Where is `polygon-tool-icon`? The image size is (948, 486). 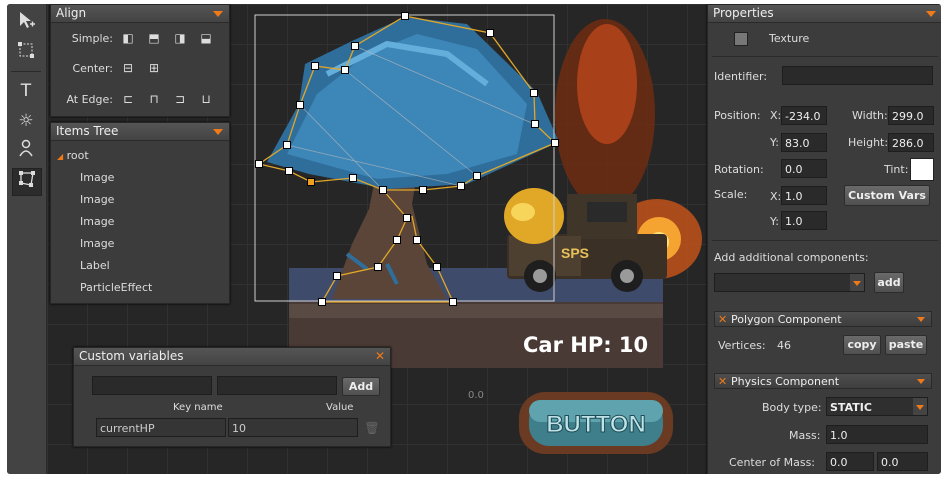
polygon-tool-icon is located at coordinates (27, 182).